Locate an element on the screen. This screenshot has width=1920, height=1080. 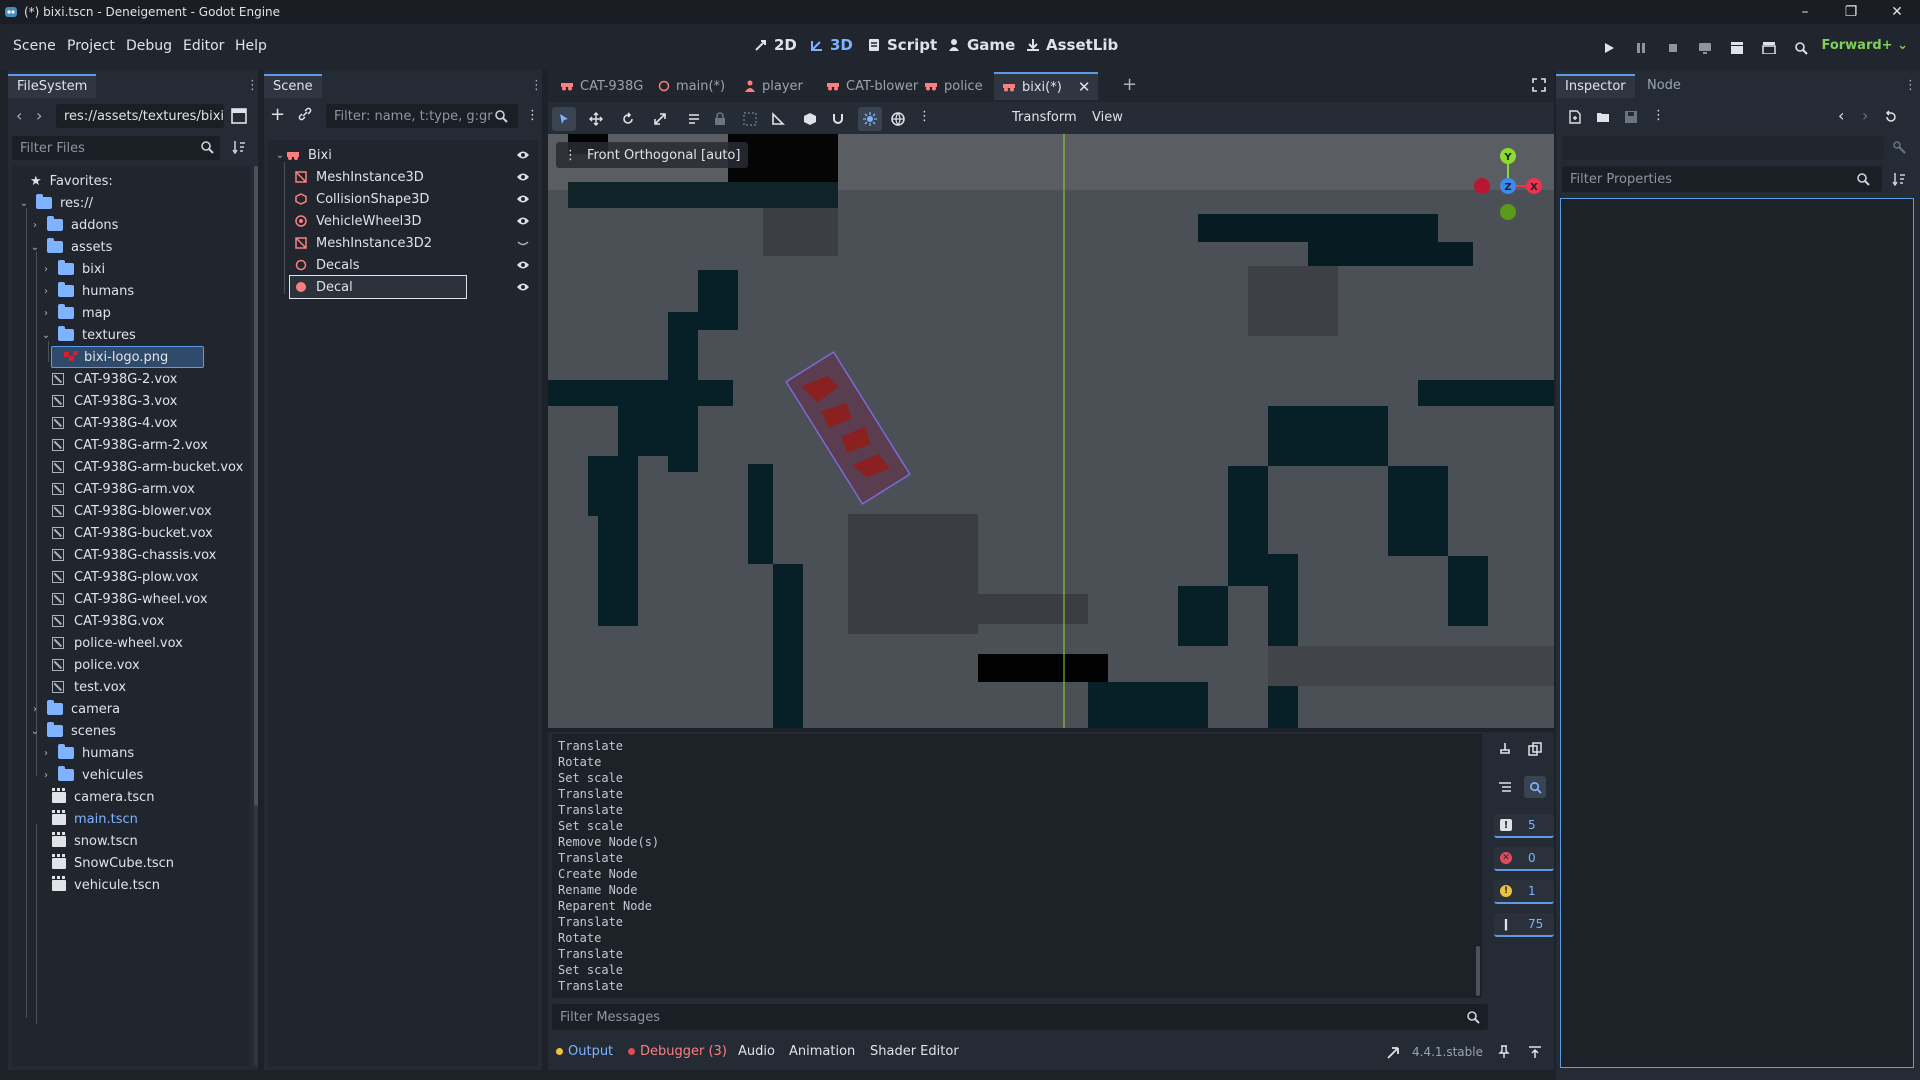
file-tree-file: CAT-938G-arm.vox is located at coordinates (117, 489).